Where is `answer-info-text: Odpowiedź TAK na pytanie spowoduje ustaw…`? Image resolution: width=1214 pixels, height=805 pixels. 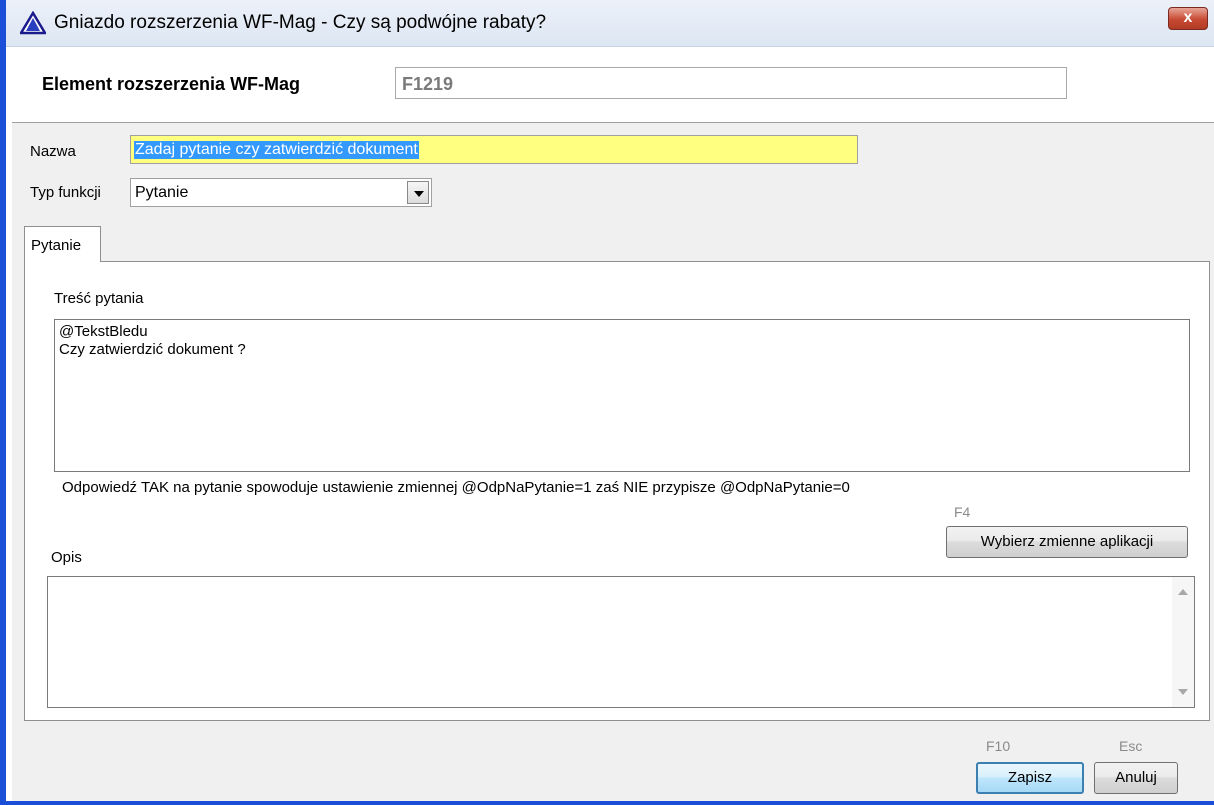
answer-info-text: Odpowiedź TAK na pytanie spowoduje ustaw… is located at coordinates (456, 487).